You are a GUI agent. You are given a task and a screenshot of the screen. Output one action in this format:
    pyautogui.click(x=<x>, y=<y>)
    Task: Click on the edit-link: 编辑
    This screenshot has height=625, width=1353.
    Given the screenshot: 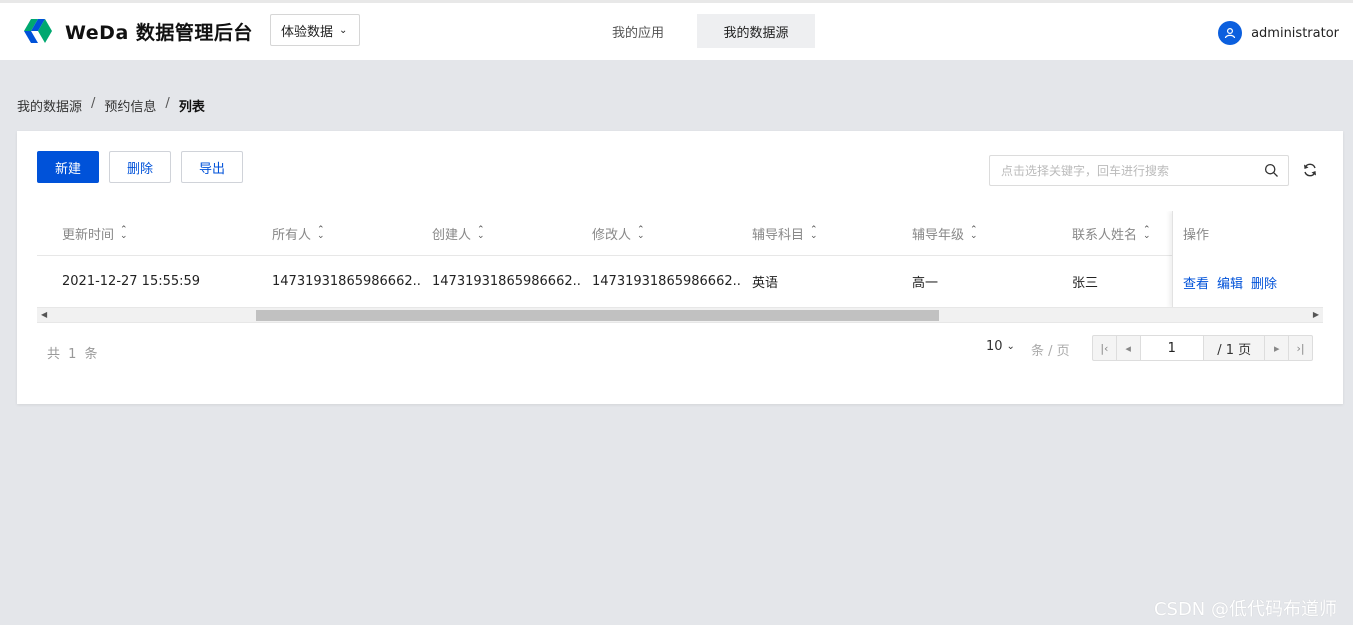 What is the action you would take?
    pyautogui.click(x=1230, y=282)
    